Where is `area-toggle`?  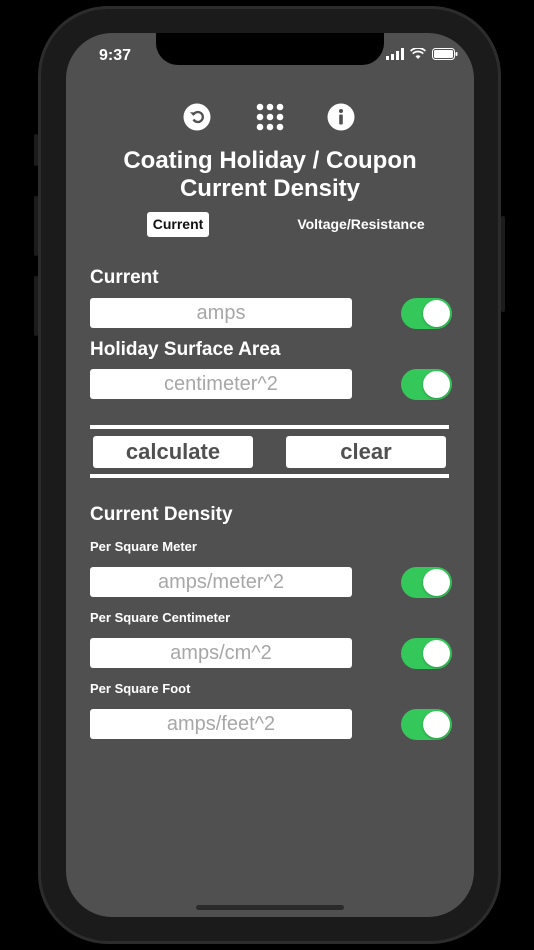
area-toggle is located at coordinates (426, 384).